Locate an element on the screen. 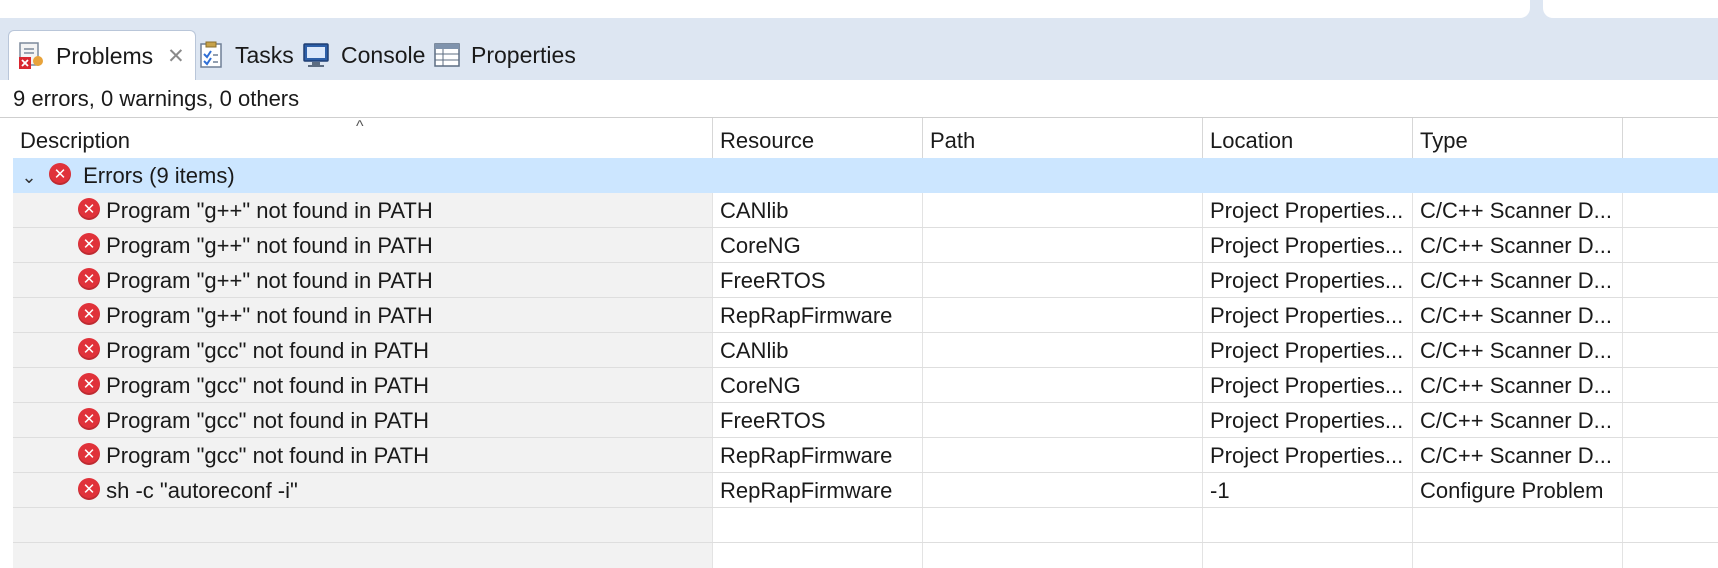 This screenshot has height=568, width=1718. row-description-cell: ✕ Program "gcc" not found in PATH is located at coordinates (363, 350).